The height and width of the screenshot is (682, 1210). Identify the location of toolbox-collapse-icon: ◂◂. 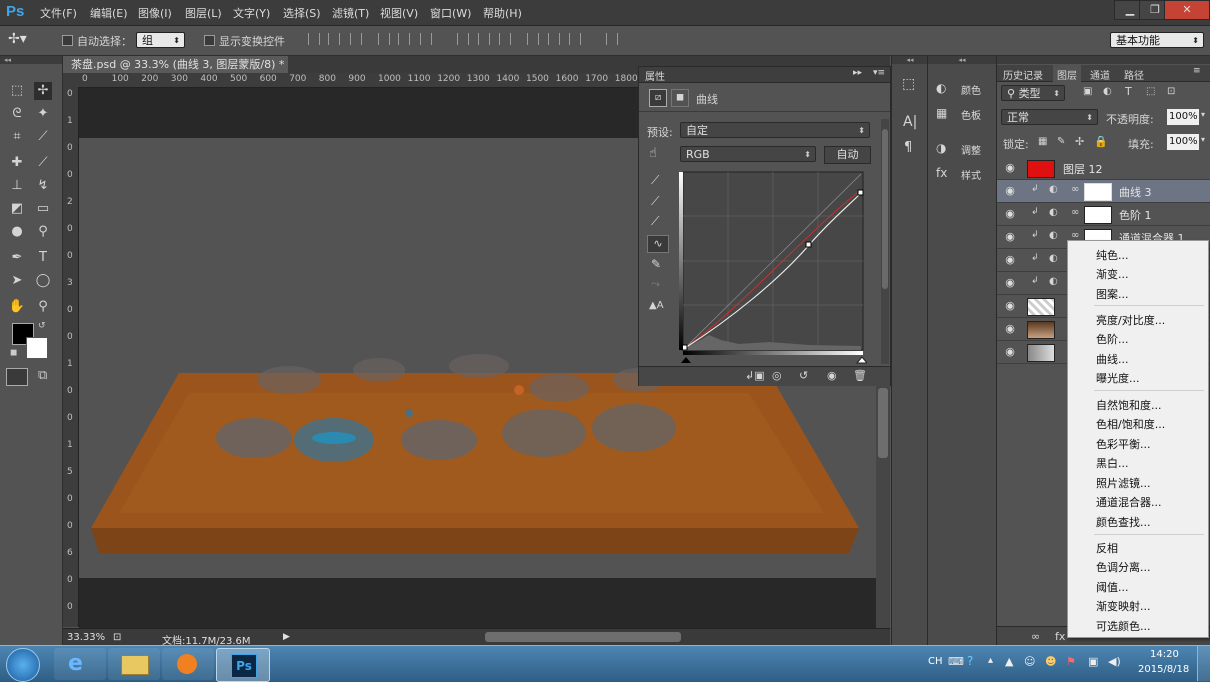
(31, 60).